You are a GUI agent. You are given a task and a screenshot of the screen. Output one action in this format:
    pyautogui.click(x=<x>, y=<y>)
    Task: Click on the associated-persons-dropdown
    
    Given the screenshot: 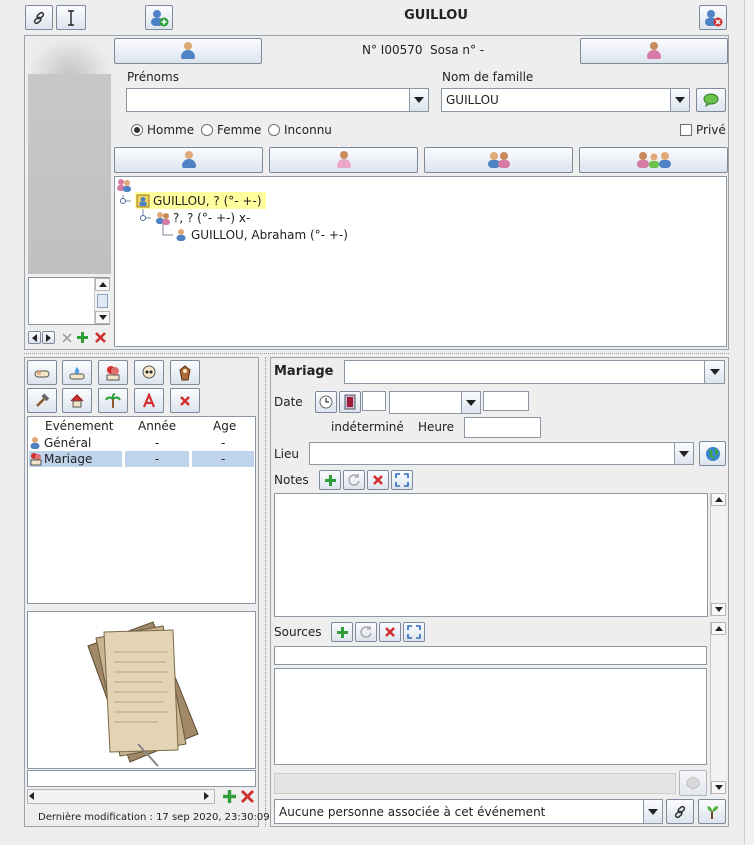 What is the action you would take?
    pyautogui.click(x=653, y=811)
    